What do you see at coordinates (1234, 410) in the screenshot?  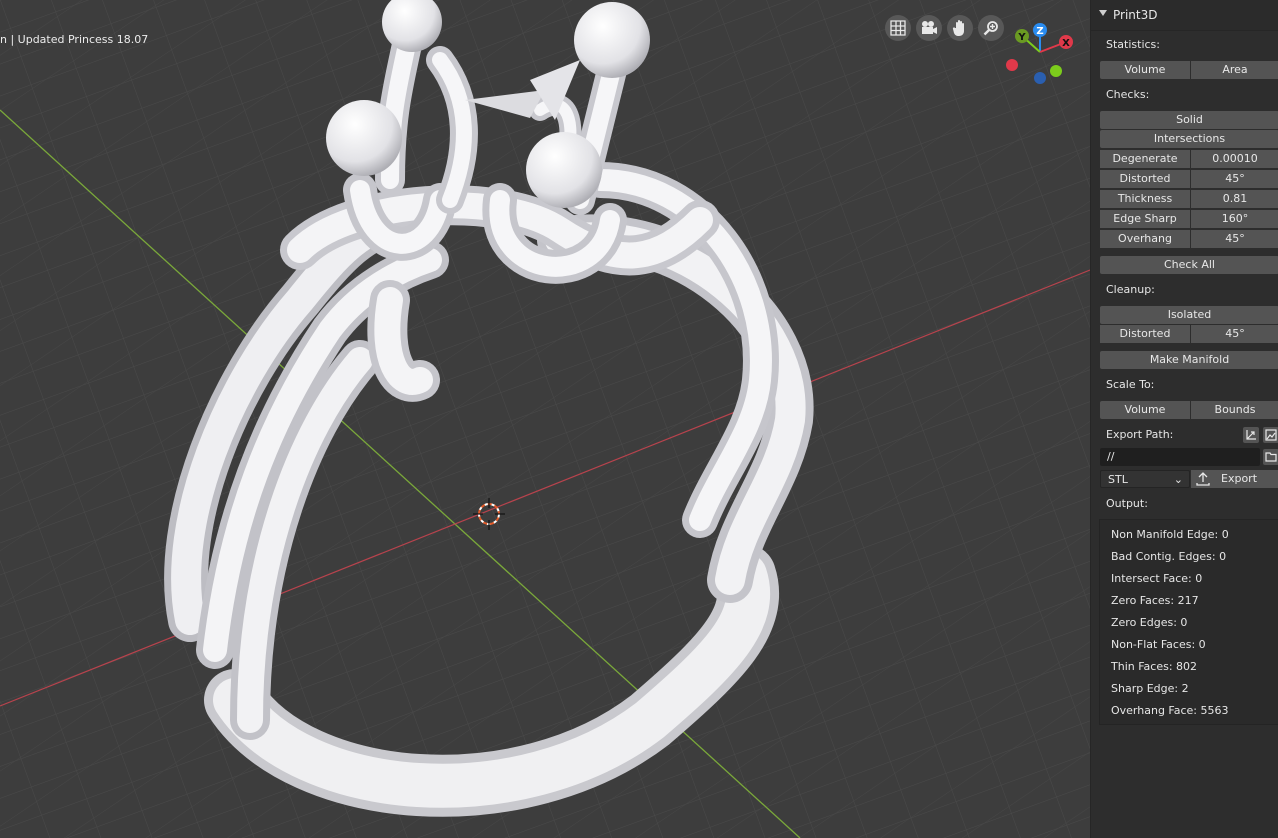 I see `scale-bounds-button: Bounds` at bounding box center [1234, 410].